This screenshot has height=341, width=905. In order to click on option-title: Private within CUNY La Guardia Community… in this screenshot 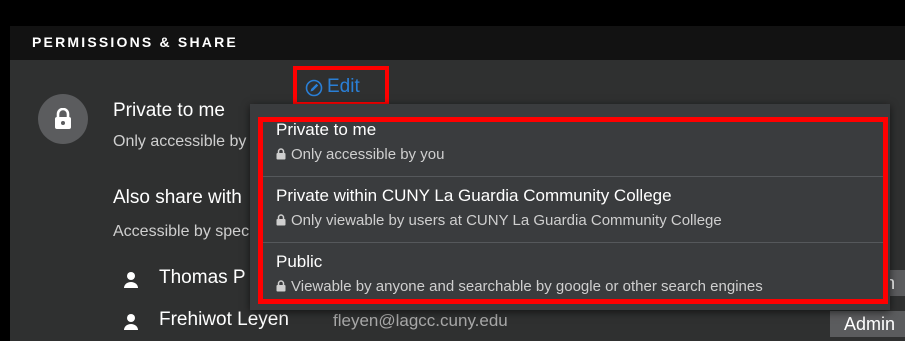, I will do `click(474, 195)`.